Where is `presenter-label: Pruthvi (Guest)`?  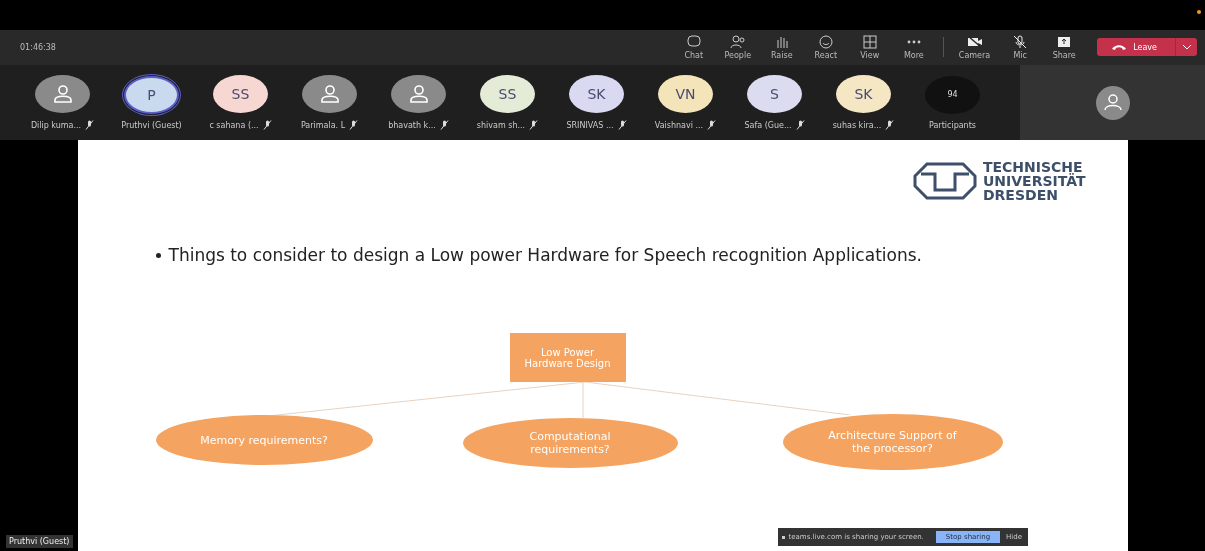
presenter-label: Pruthvi (Guest) is located at coordinates (39, 541).